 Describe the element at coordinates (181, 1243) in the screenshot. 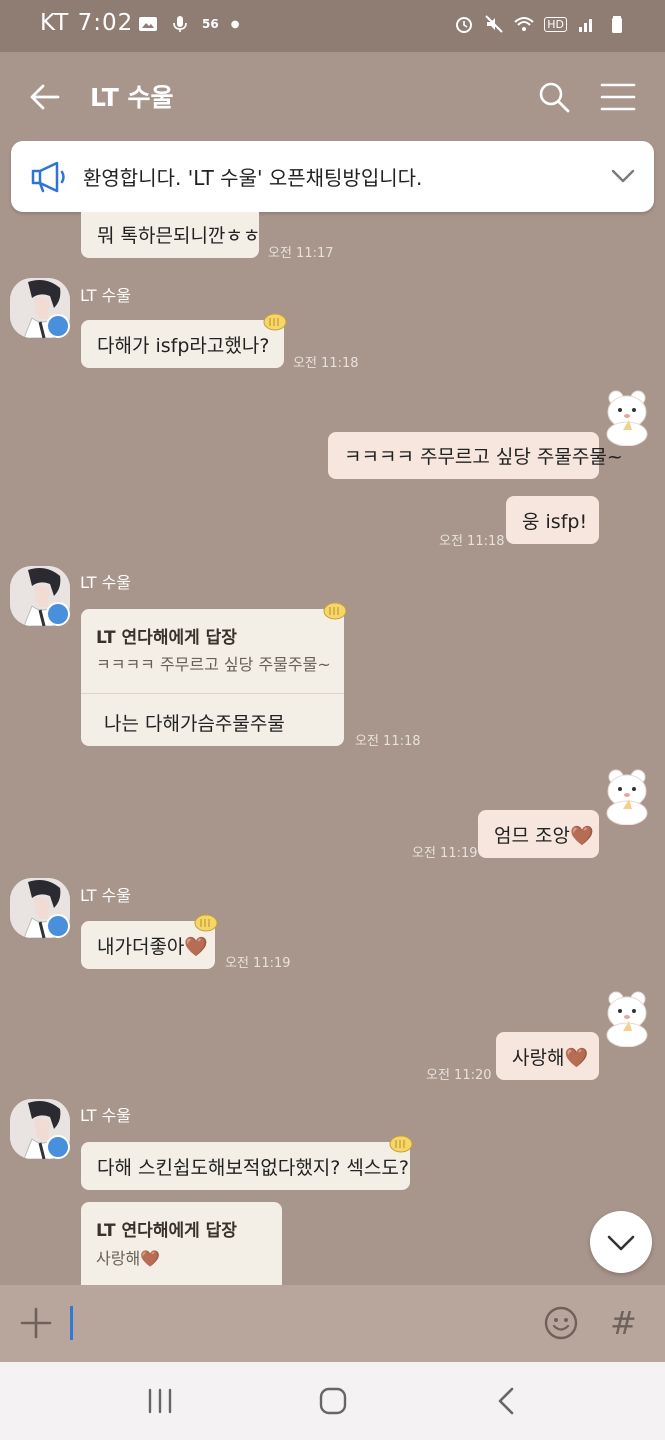

I see `reply-message-card: LT 연다해에게 답장 사랑해🤎` at that location.